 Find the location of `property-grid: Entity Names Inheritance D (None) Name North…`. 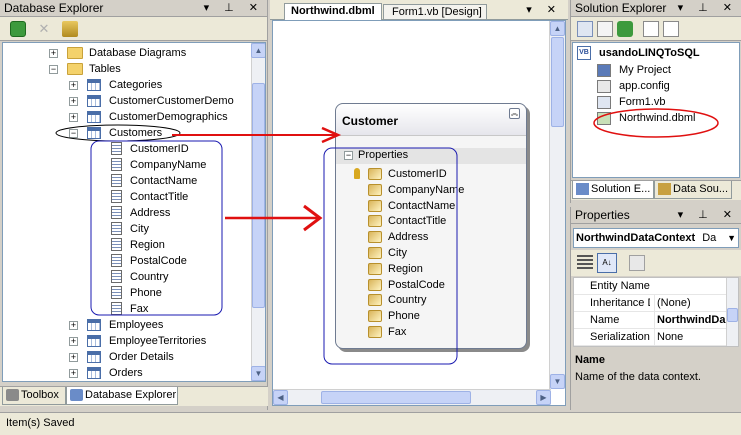

property-grid: Entity Names Inheritance D (None) Name North… is located at coordinates (656, 312).